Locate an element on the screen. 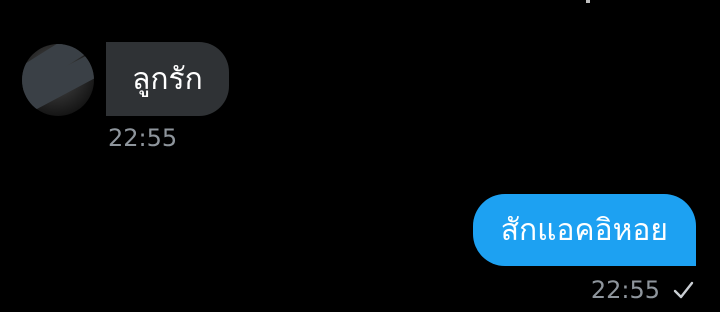  outgoing-message-meta: 22:55 is located at coordinates (642, 290).